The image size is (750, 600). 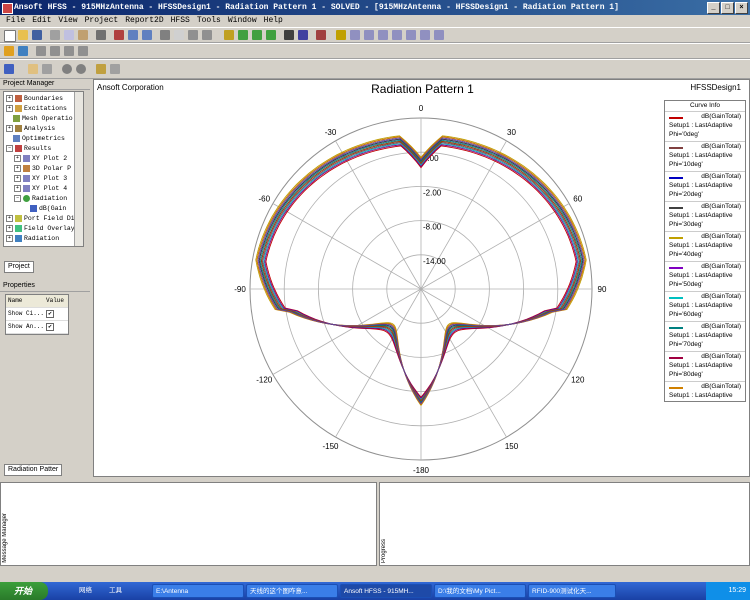 What do you see at coordinates (303, 35) in the screenshot?
I see `chart-icon` at bounding box center [303, 35].